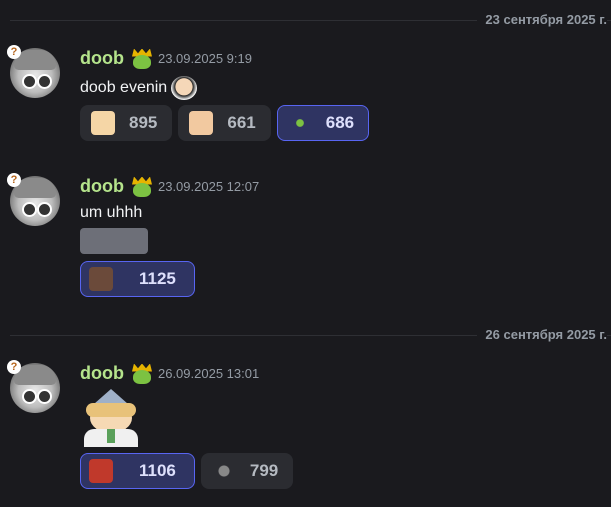  I want to click on spoiler-block, so click(114, 241).